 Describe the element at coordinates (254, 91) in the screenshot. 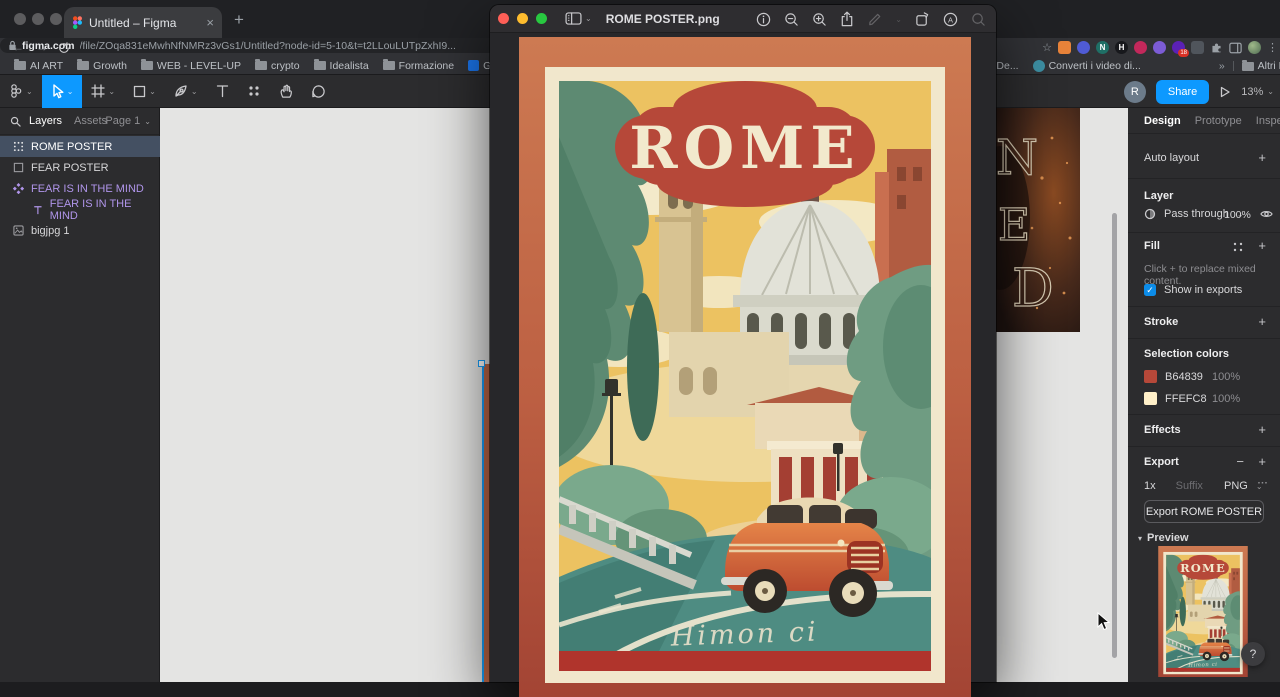

I see `resources-tool` at that location.